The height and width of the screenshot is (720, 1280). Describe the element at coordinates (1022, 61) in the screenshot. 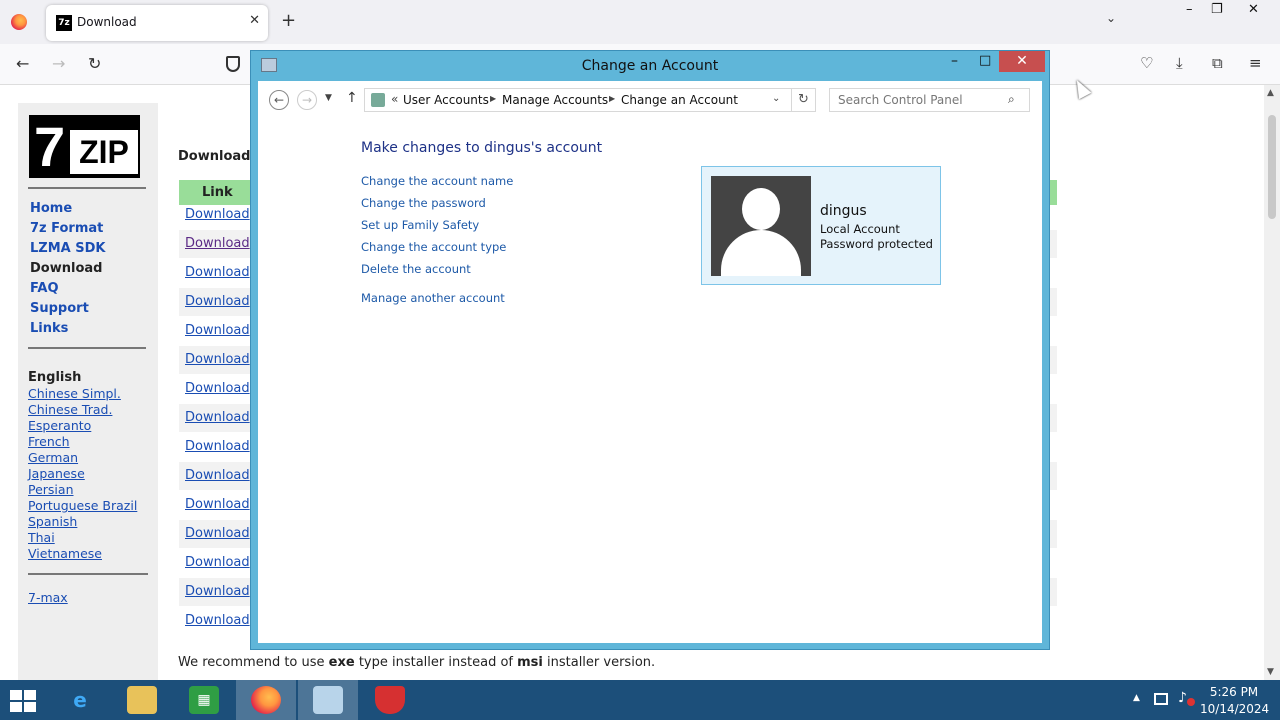

I see `window-close-button: ✕` at that location.